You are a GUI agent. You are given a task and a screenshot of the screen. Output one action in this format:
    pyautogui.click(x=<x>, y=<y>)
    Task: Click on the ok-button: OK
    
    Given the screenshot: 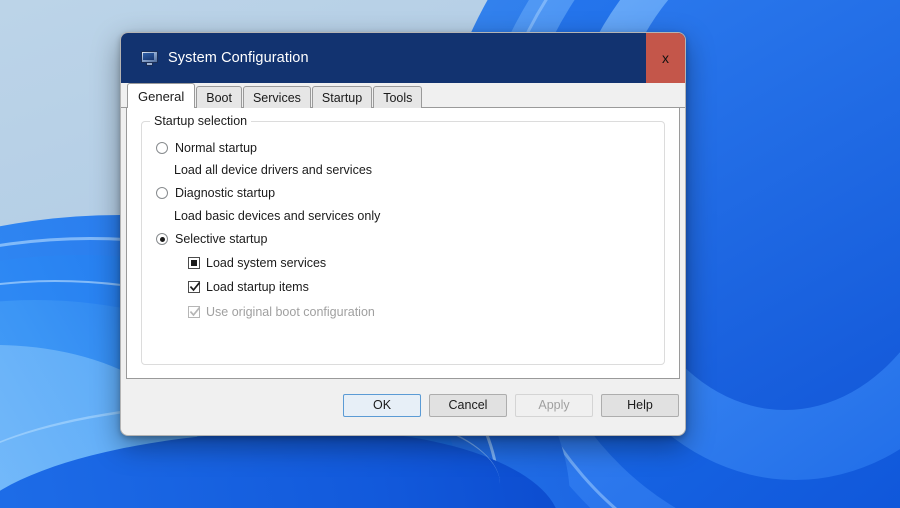 What is the action you would take?
    pyautogui.click(x=382, y=405)
    